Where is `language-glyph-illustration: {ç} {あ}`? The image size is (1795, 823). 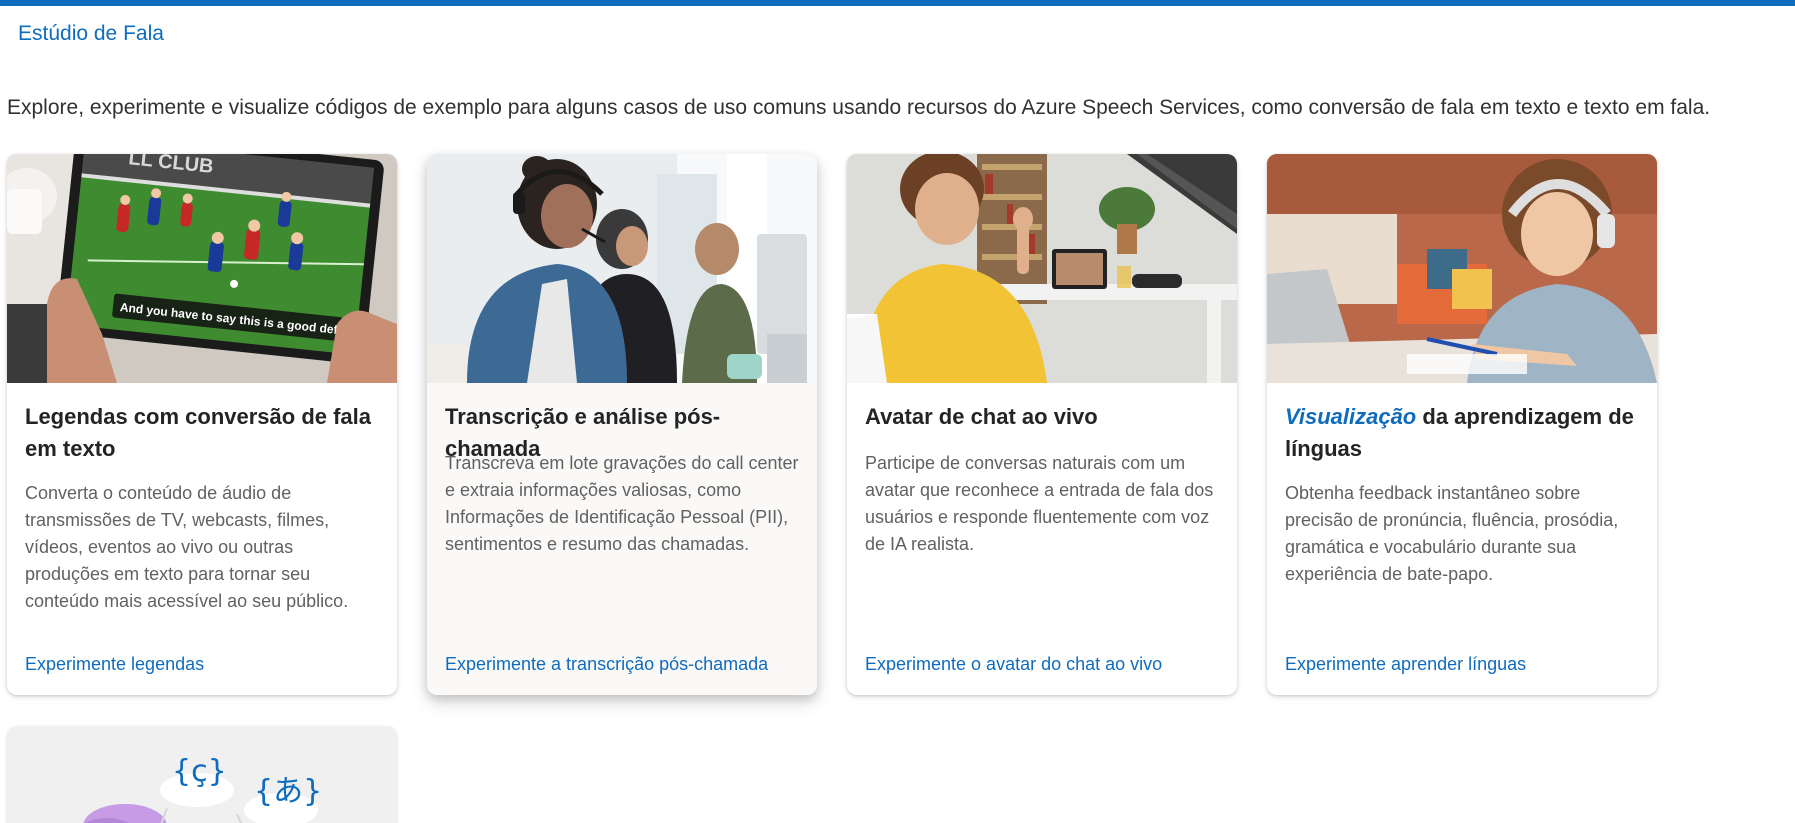
language-glyph-illustration: {ç} {あ} is located at coordinates (202, 774).